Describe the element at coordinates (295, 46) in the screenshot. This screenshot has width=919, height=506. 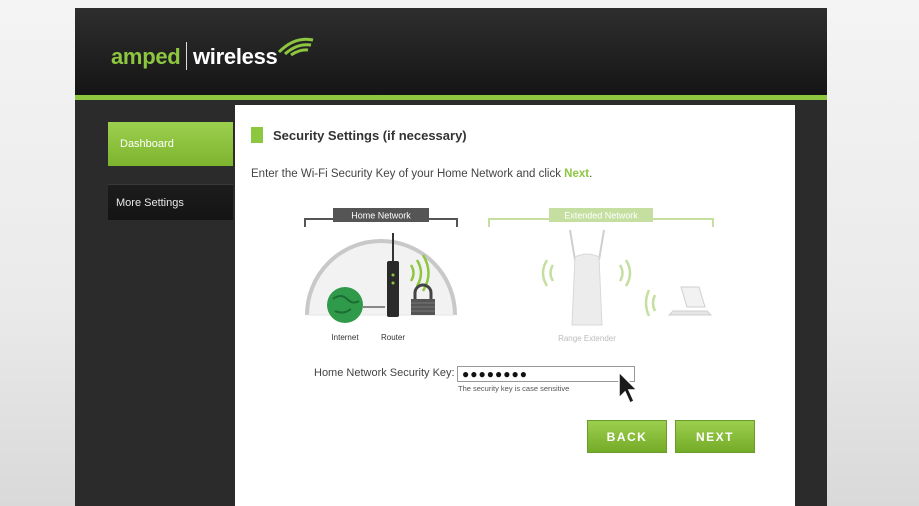
I see `wireless-swoosh-icon` at that location.